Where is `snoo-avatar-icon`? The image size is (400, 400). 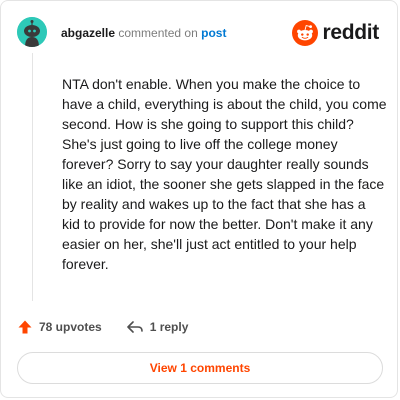 snoo-avatar-icon is located at coordinates (32, 32).